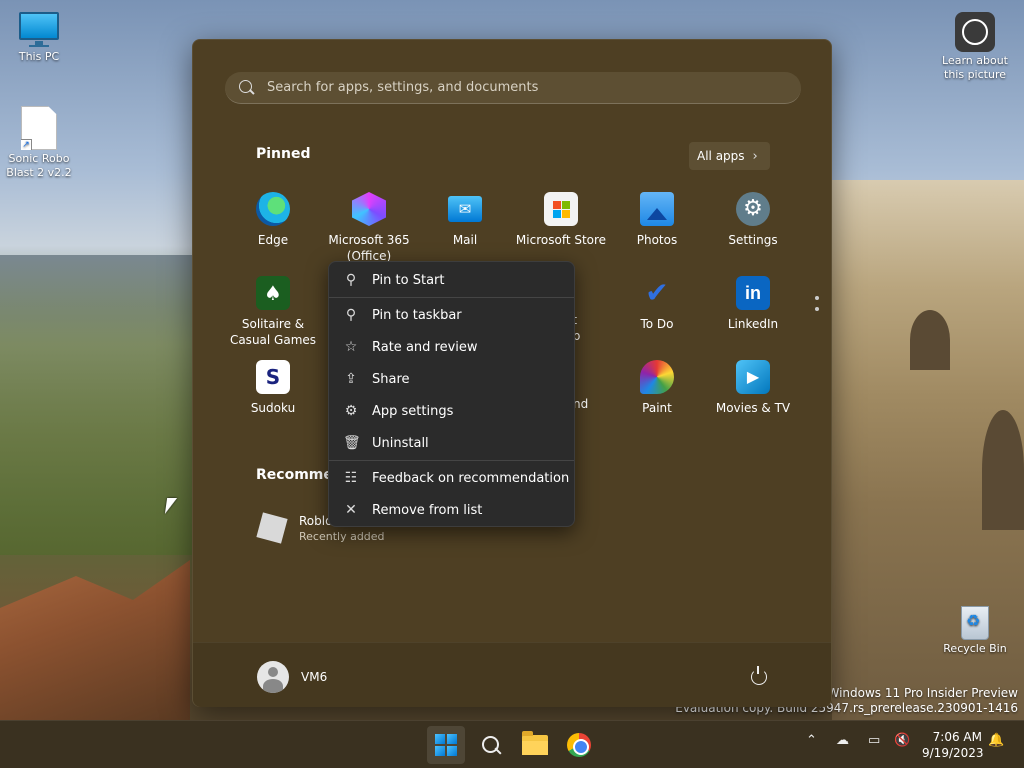 Image resolution: width=1024 pixels, height=768 pixels. I want to click on pinned-app-edge: Edge, so click(273, 220).